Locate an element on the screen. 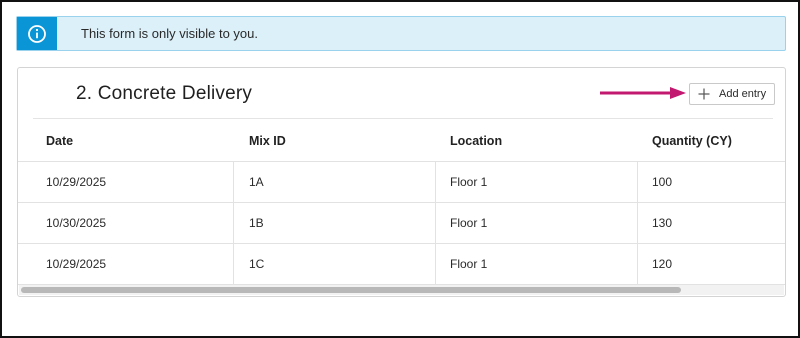  plus-icon is located at coordinates (704, 94).